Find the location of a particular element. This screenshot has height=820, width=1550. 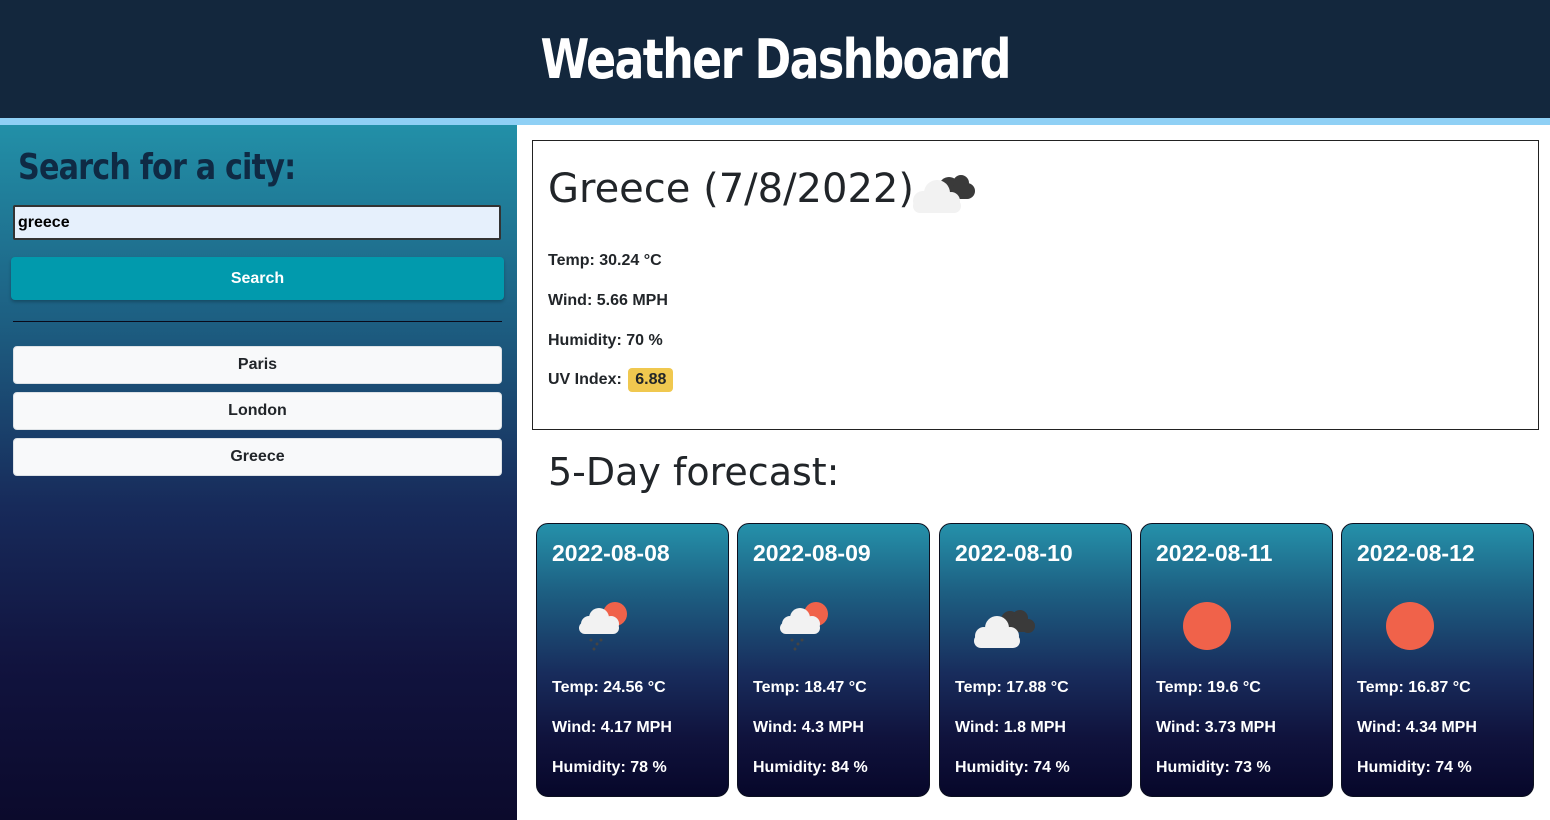

forecast-wind: Wind: 4.17 MPH is located at coordinates (612, 727).